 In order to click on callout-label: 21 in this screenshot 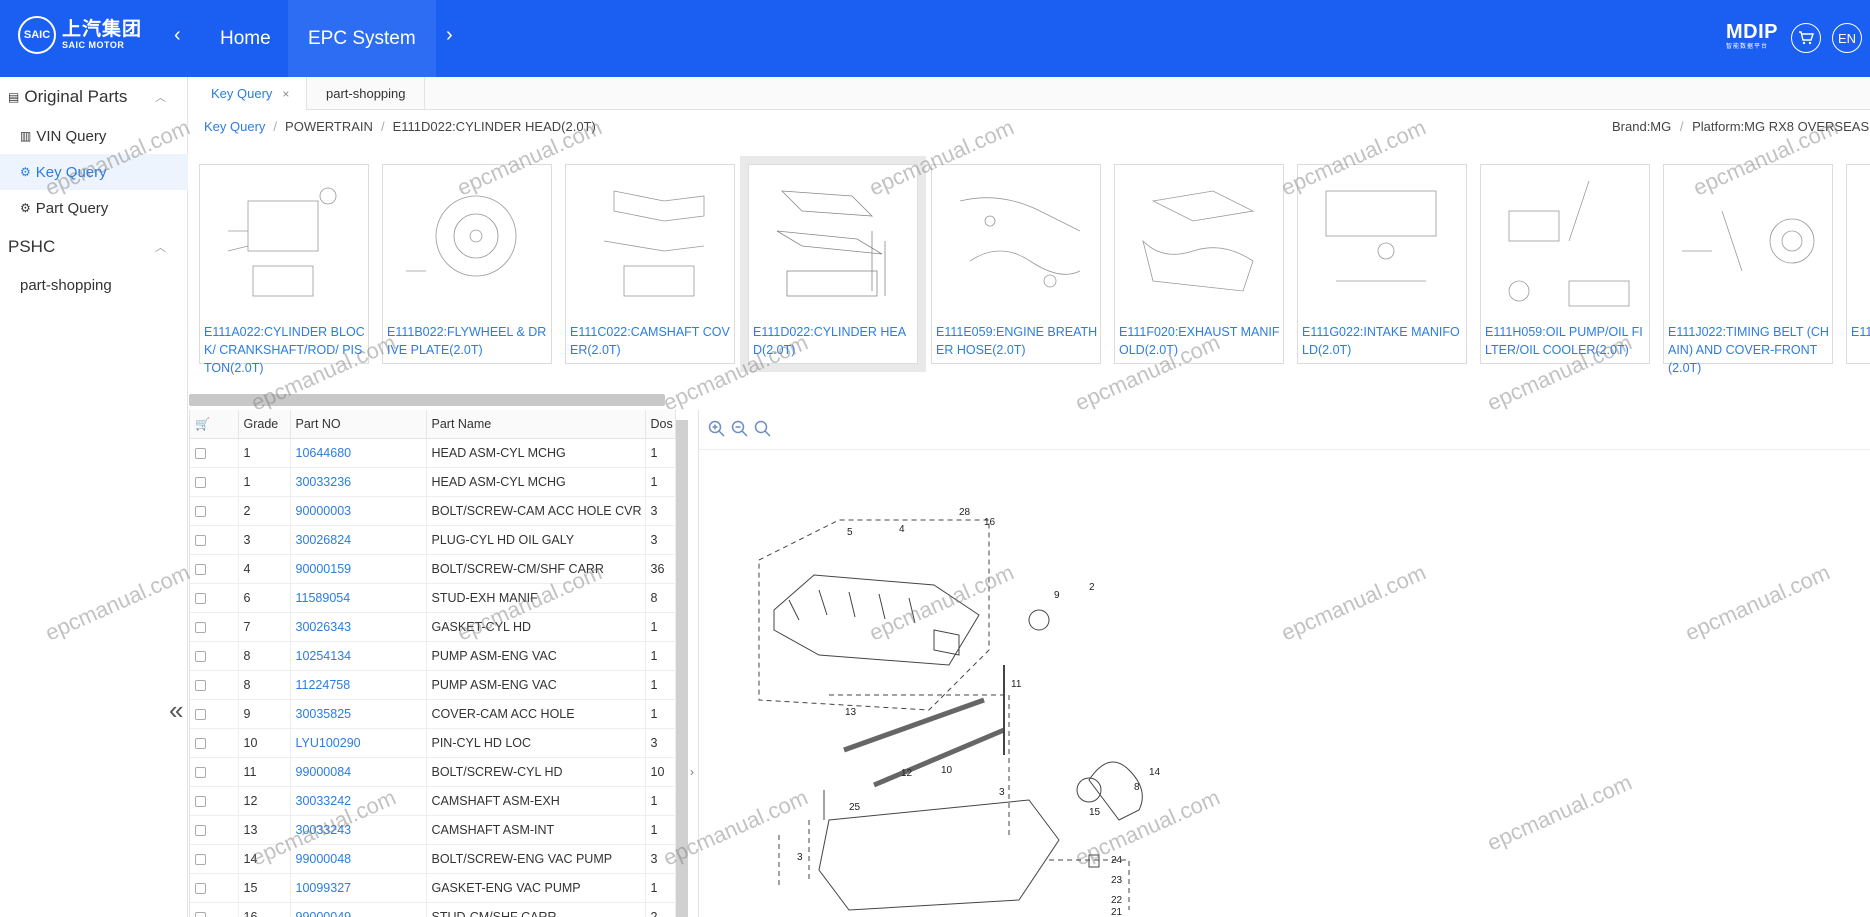, I will do `click(1117, 912)`.